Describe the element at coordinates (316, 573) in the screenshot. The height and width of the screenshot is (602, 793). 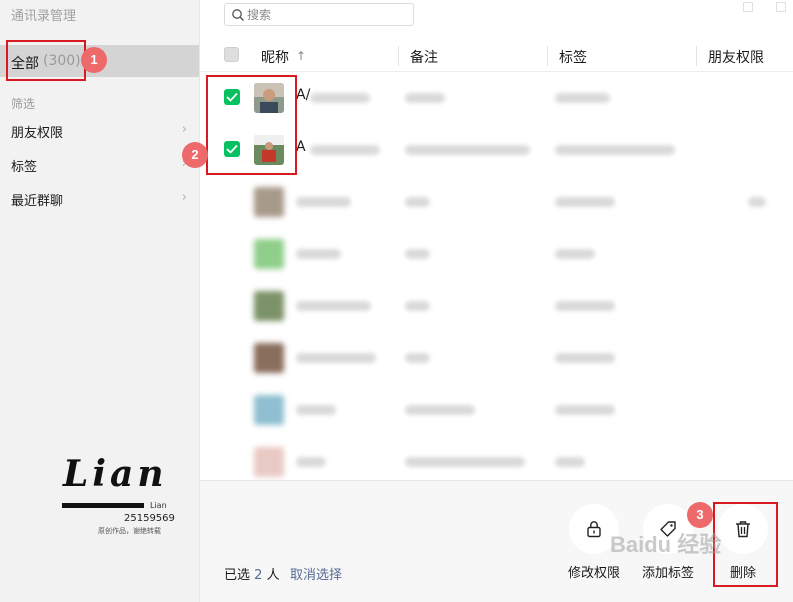
I see `cancel-selection-link: 取消选择` at that location.